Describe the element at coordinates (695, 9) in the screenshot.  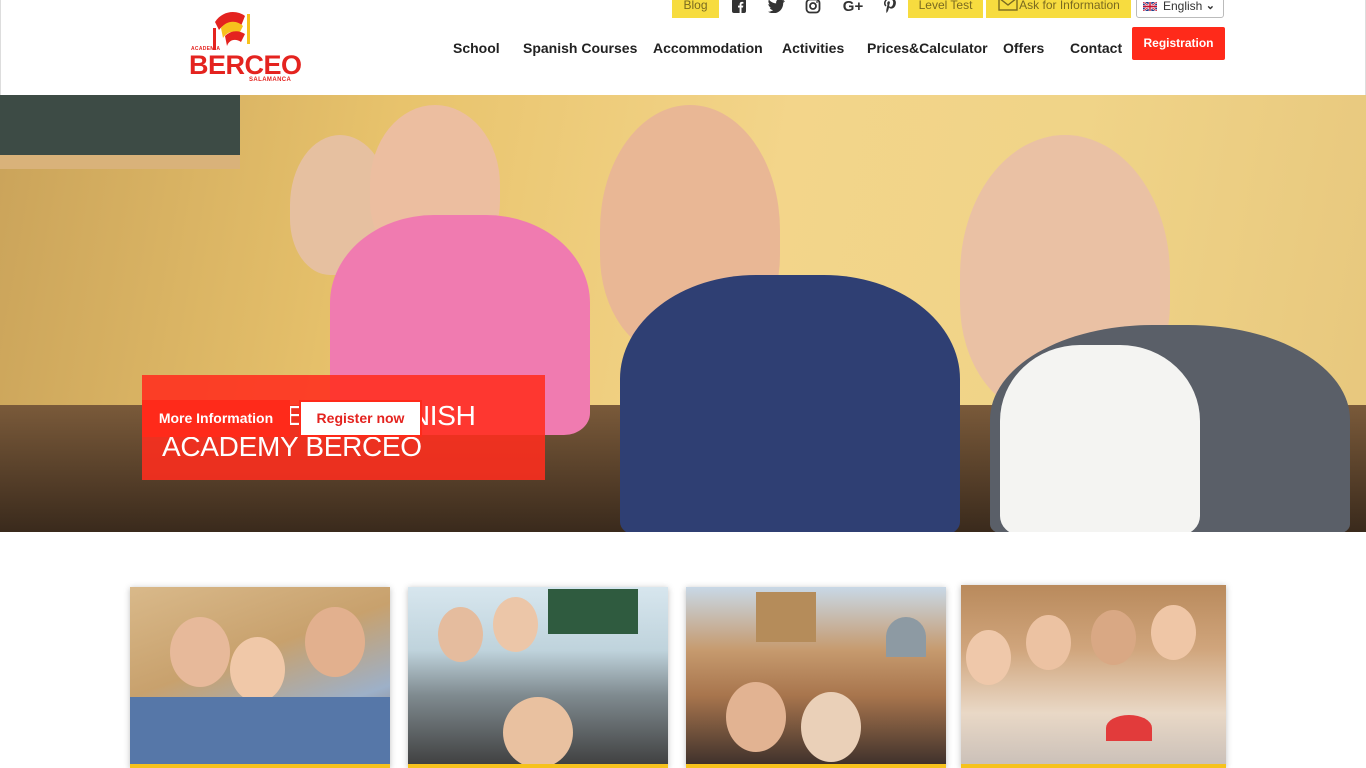
I see `blog-button: Blog` at that location.